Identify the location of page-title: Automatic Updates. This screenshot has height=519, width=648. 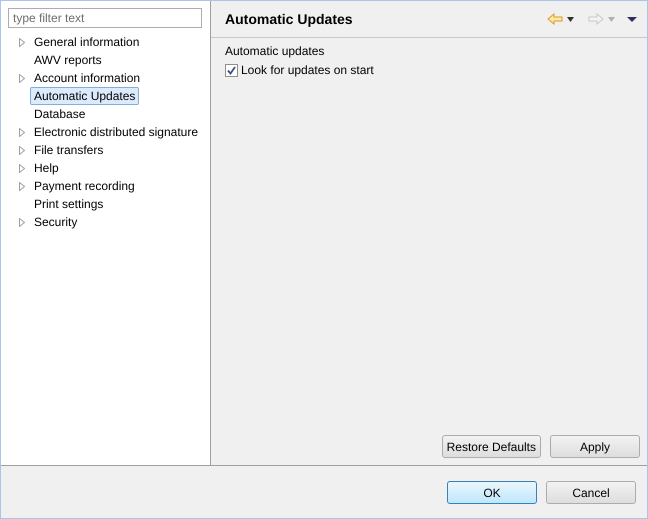
(289, 19).